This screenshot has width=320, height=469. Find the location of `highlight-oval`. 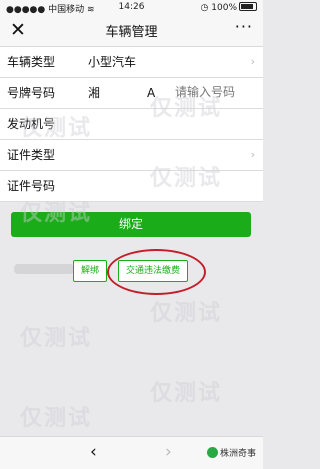

highlight-oval is located at coordinates (156, 272).